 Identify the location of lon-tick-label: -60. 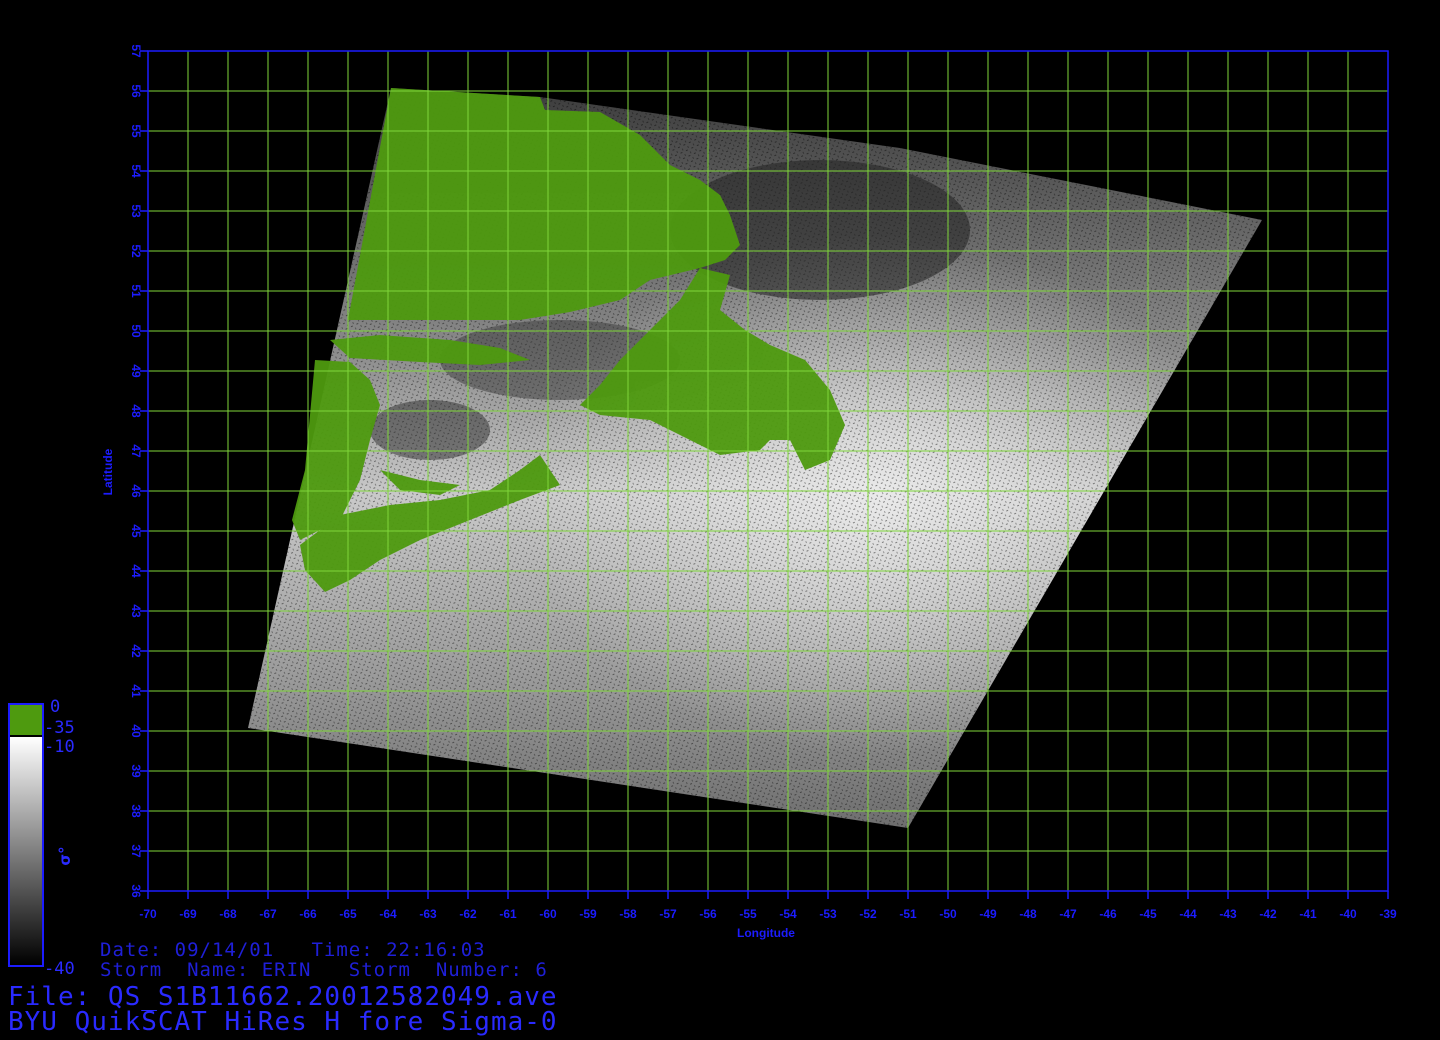
(548, 914).